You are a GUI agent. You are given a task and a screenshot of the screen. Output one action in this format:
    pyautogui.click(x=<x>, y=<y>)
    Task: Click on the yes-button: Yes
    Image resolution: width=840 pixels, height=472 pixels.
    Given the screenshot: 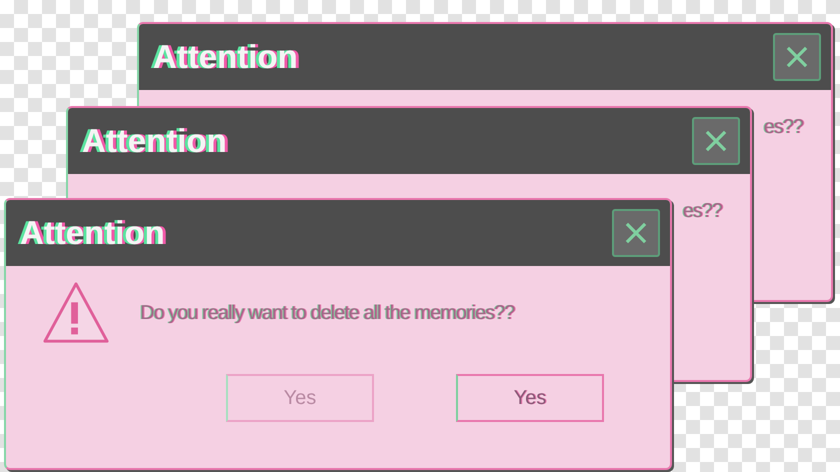 What is the action you would take?
    pyautogui.click(x=530, y=398)
    